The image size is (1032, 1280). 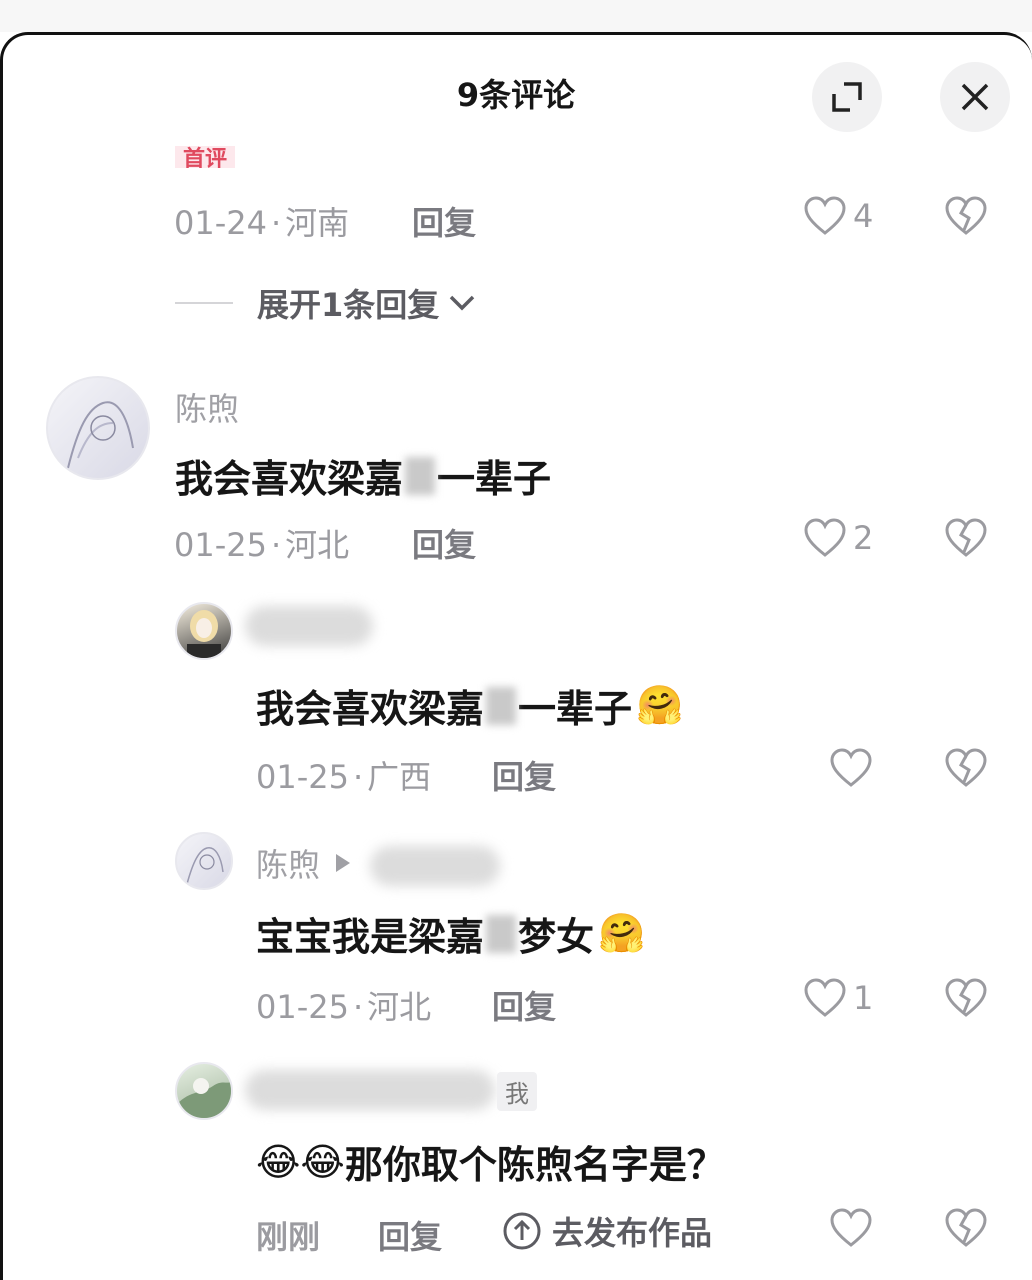 What do you see at coordinates (205, 157) in the screenshot?
I see `first-comment-tag: 首评` at bounding box center [205, 157].